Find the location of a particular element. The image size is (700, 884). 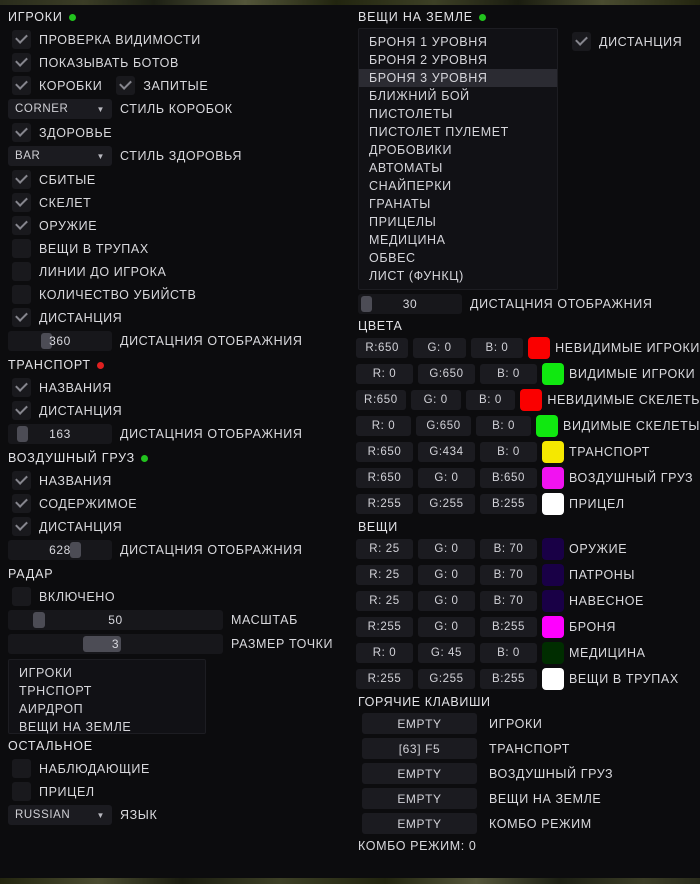

checkbox-row-skeleton: СКЕЛЕТ is located at coordinates (175, 202).